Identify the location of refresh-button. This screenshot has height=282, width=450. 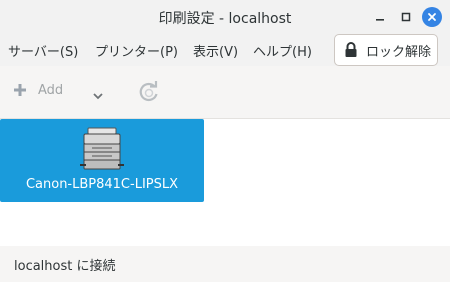
(149, 94).